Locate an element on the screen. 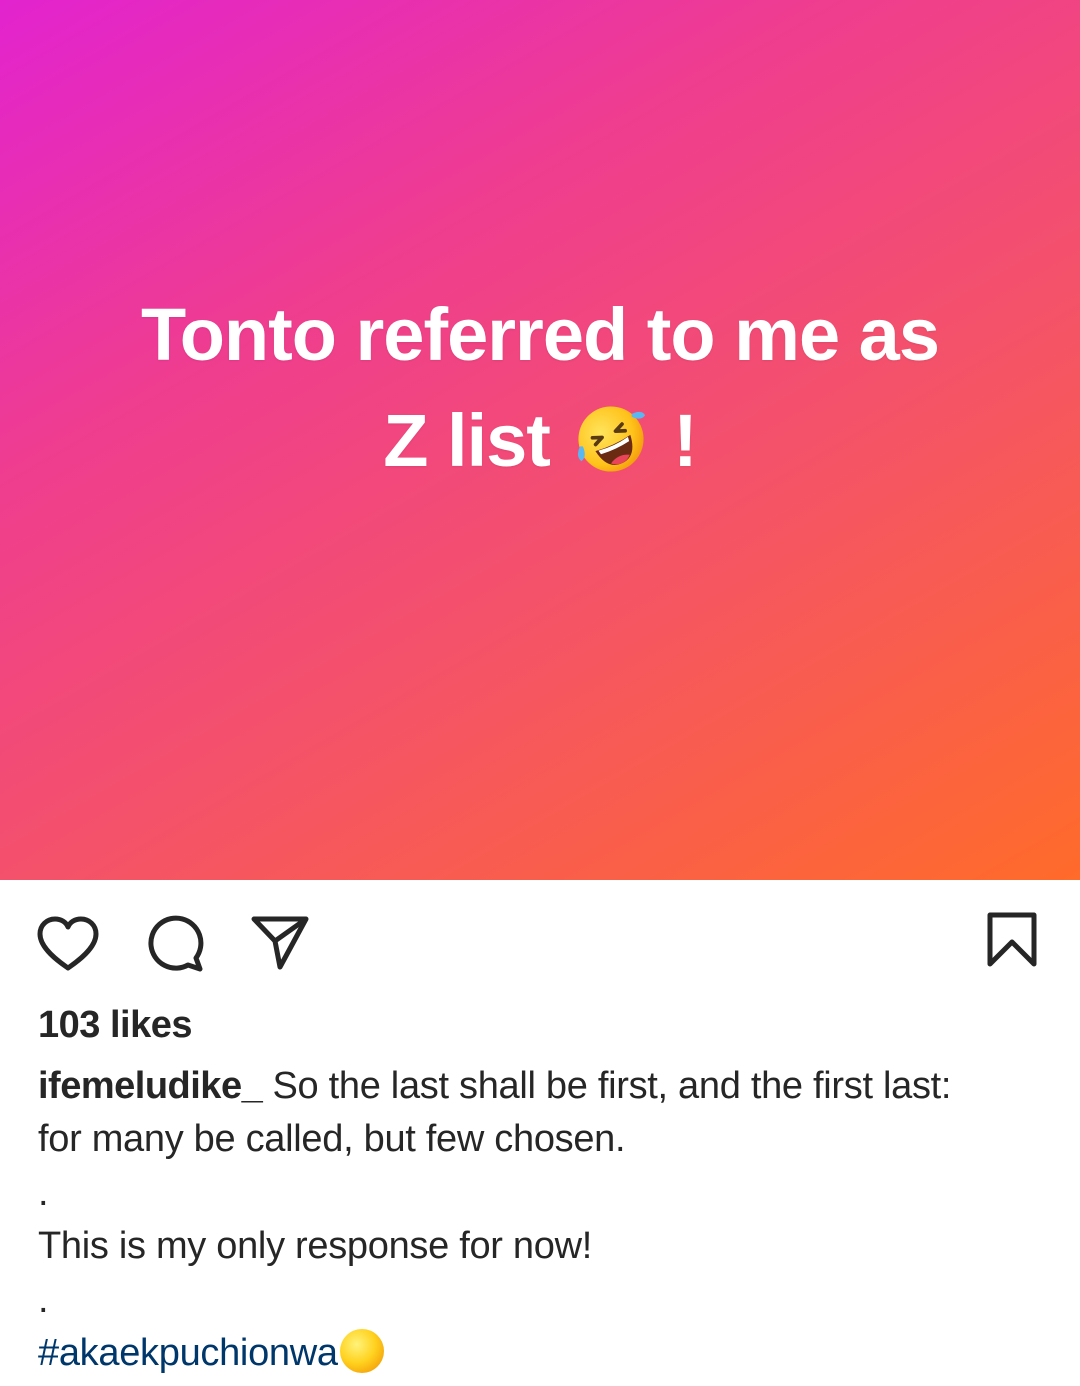 The height and width of the screenshot is (1386, 1080). rolling-laughing-emoji-icon is located at coordinates (611, 439).